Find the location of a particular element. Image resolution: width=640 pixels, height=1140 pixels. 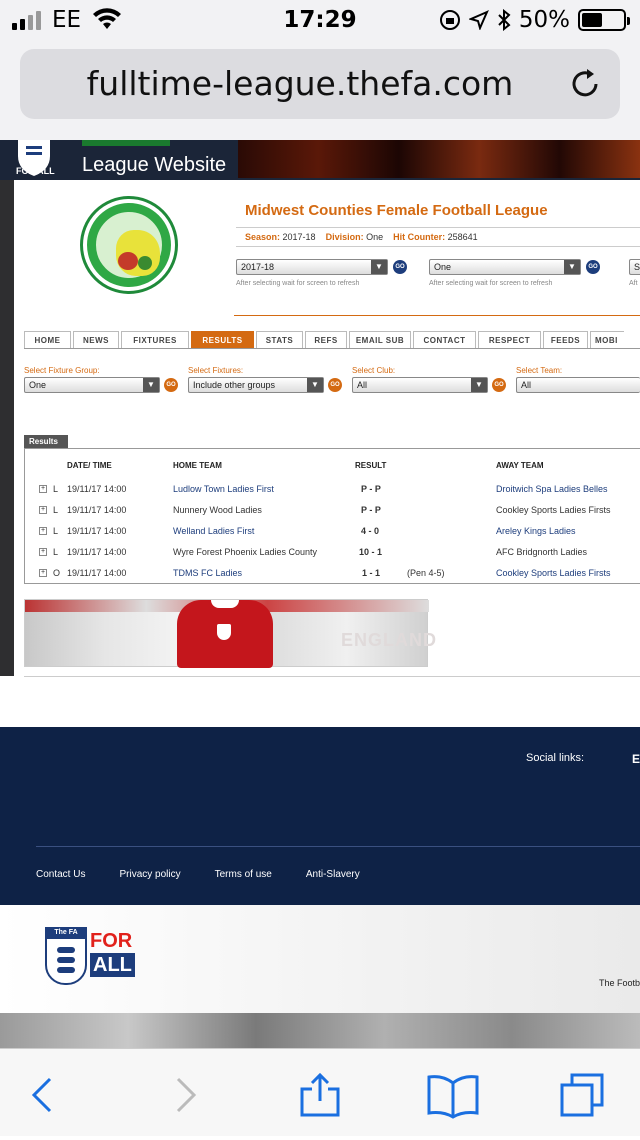

tab-contact: CONTACT is located at coordinates (444, 339).